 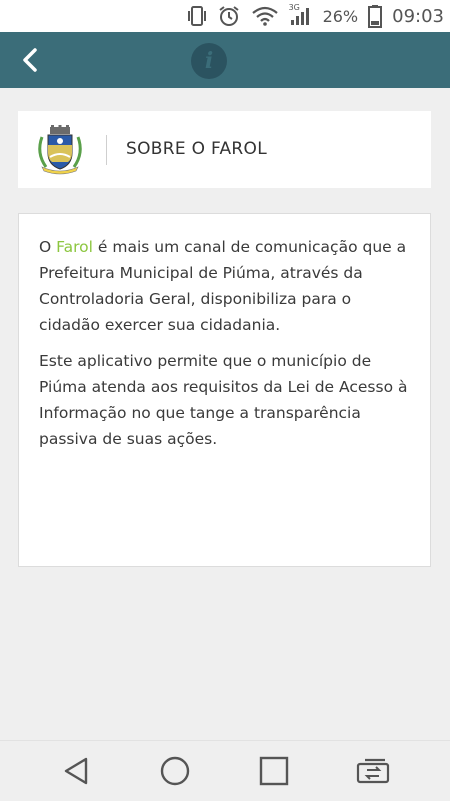 I want to click on vibrate-icon, so click(x=197, y=16).